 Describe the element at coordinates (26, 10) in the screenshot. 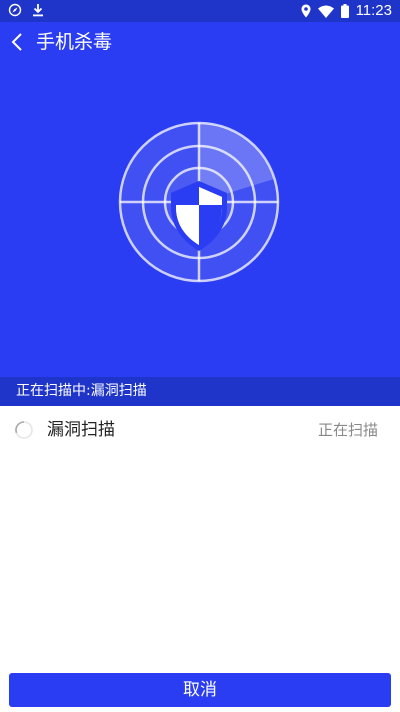

I see `status-left-icons` at that location.